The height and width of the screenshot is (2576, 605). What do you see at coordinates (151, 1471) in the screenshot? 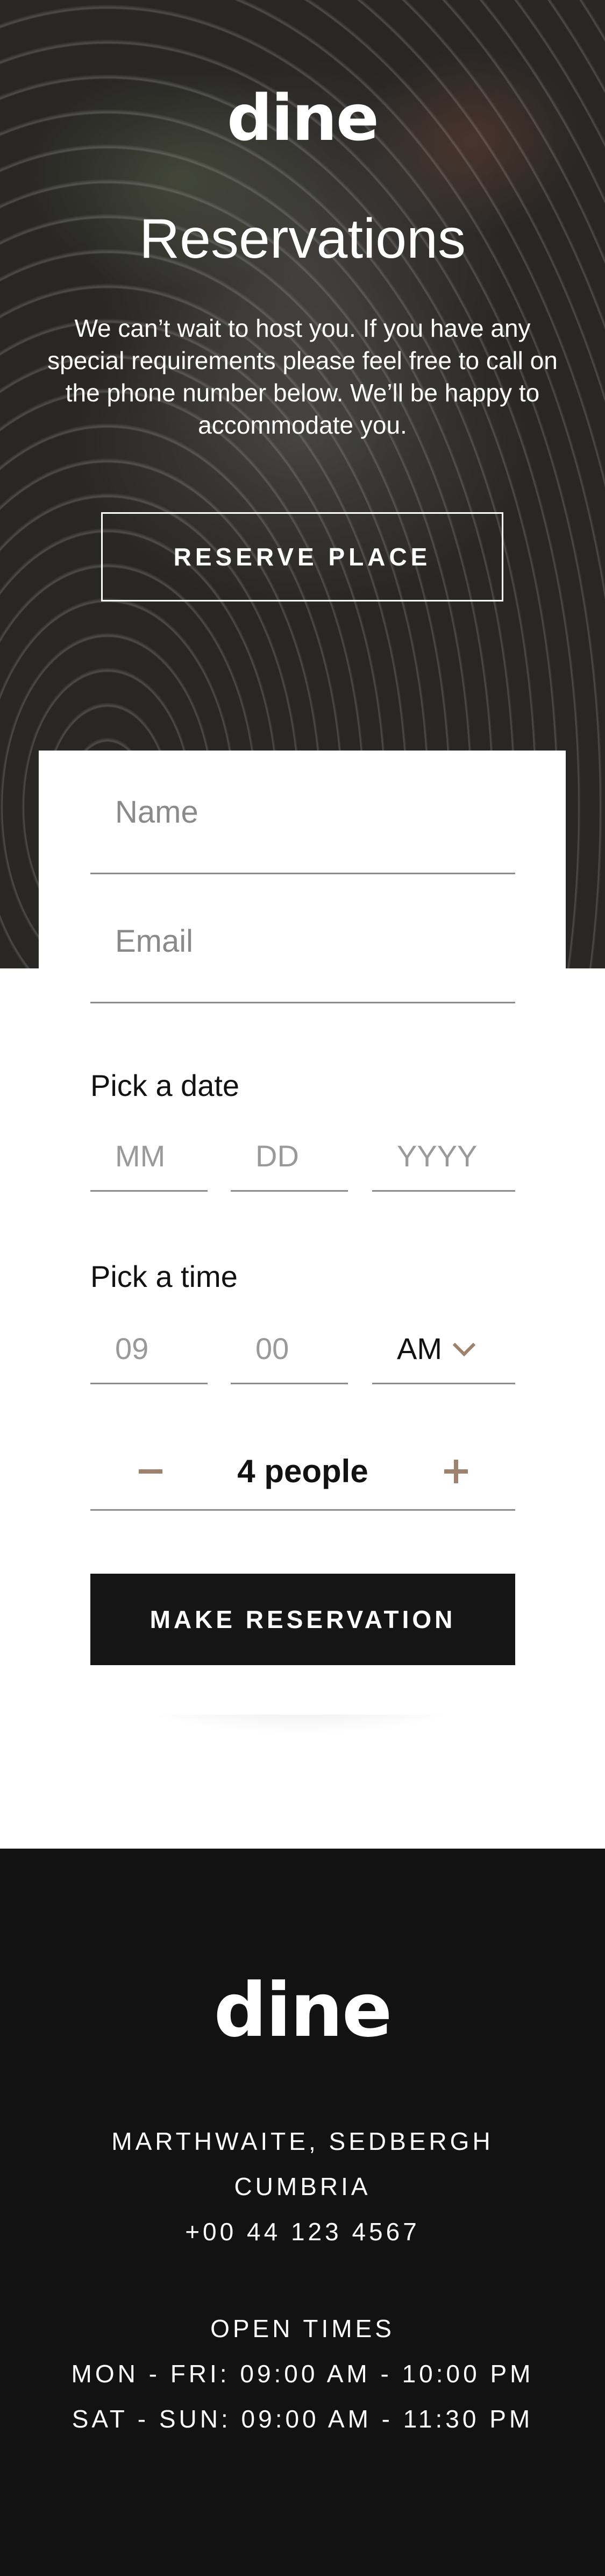
I see `decrease-people-button` at bounding box center [151, 1471].